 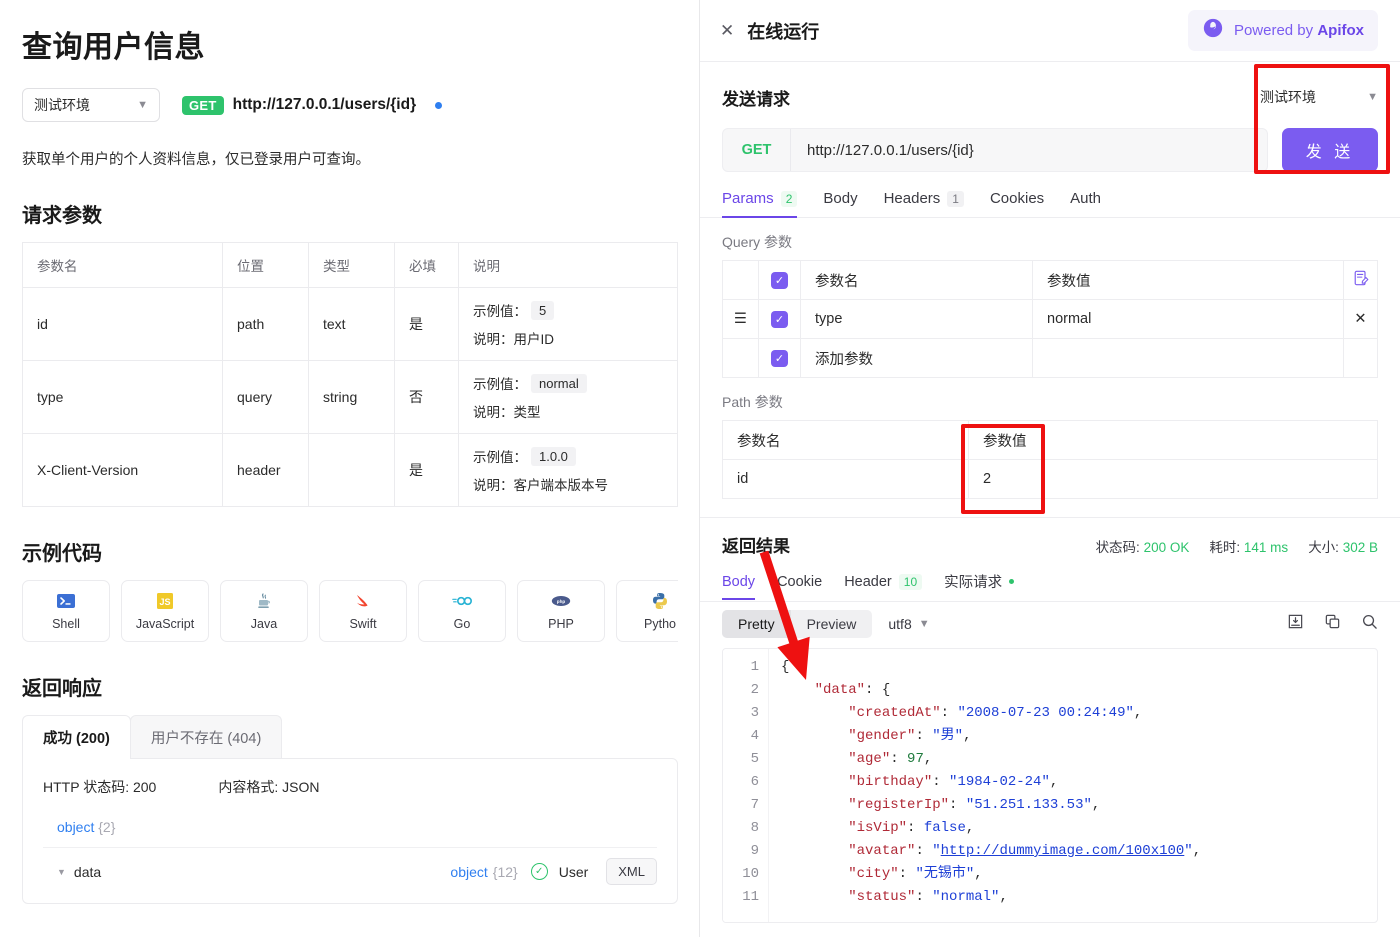 What do you see at coordinates (568, 324) in the screenshot?
I see `param-desc-cell: 示例值： 5 说明：用户ID` at bounding box center [568, 324].